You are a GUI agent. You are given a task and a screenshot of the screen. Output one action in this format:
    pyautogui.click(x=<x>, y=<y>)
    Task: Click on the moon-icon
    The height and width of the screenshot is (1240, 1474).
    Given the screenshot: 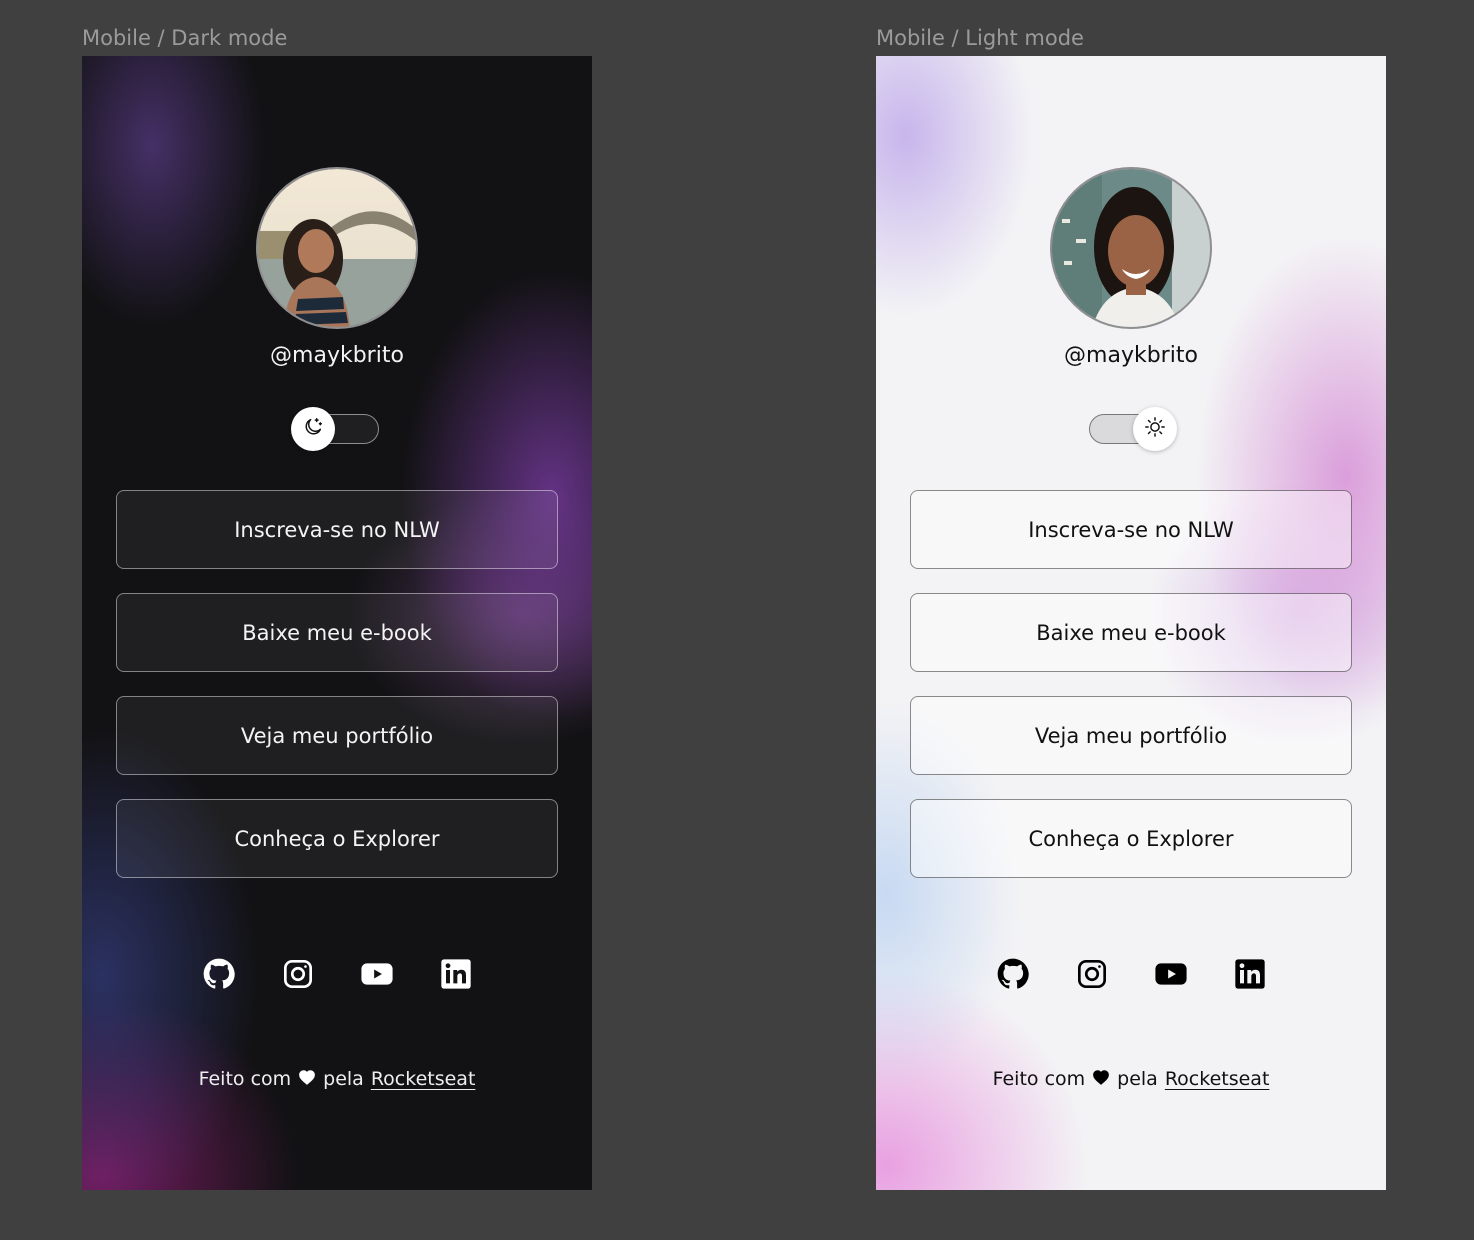 What is the action you would take?
    pyautogui.click(x=313, y=429)
    